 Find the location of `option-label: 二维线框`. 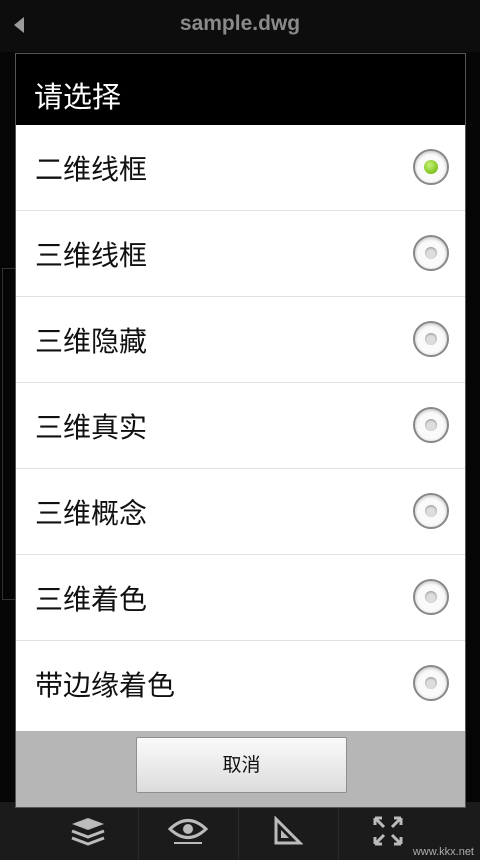

option-label: 二维线框 is located at coordinates (91, 169).